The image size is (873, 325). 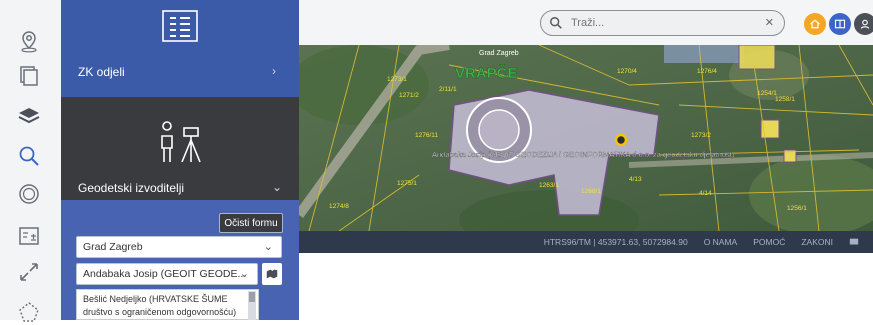 What do you see at coordinates (29, 194) in the screenshot?
I see `coin-icon` at bounding box center [29, 194].